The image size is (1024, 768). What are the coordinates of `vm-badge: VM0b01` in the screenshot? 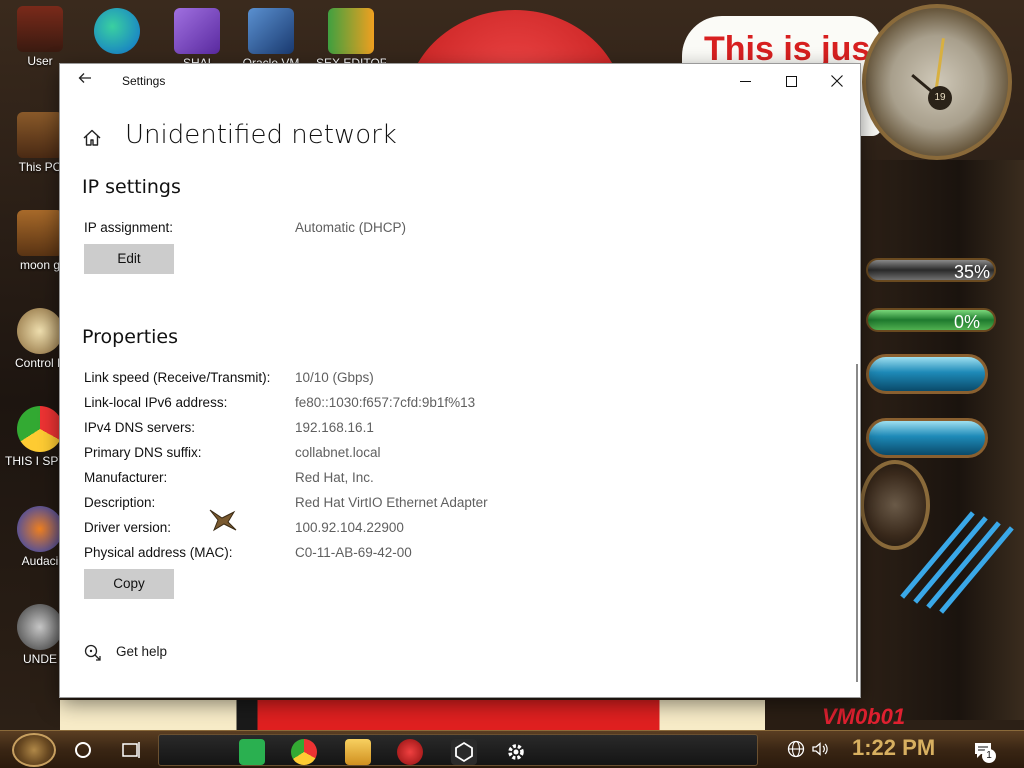 It's located at (864, 716).